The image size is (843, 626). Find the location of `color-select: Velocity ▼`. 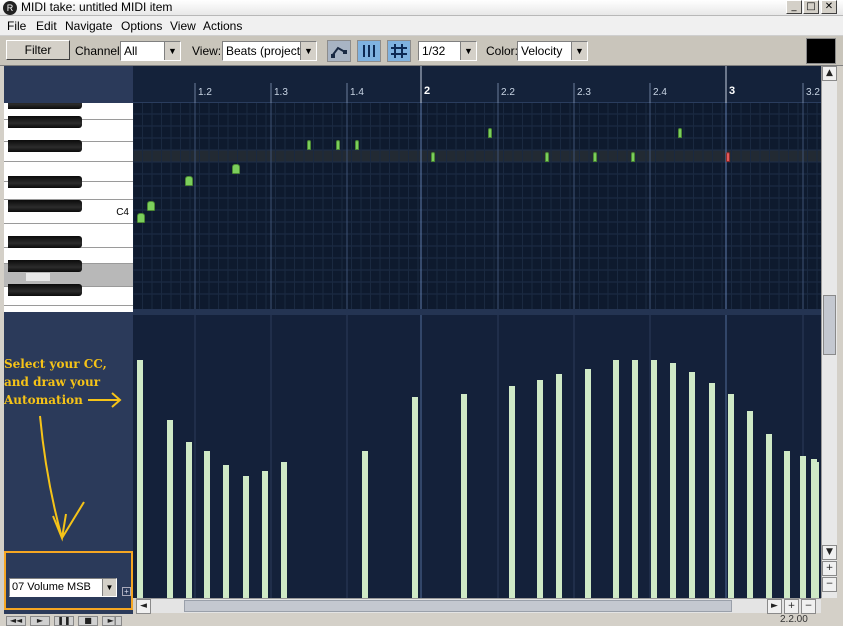

color-select: Velocity ▼ is located at coordinates (552, 51).